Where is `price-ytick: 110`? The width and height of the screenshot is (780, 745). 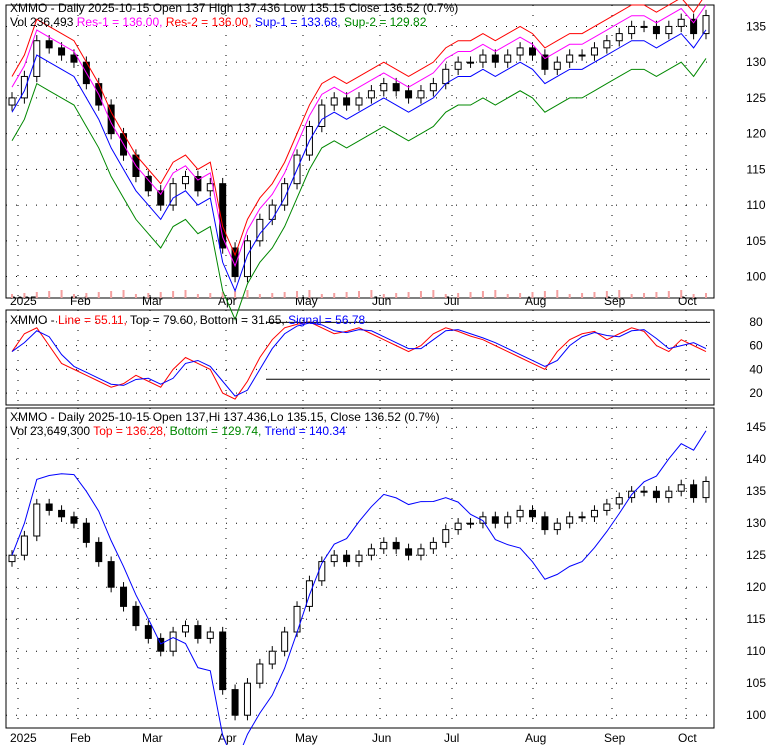
price-ytick: 110 is located at coordinates (755, 205).